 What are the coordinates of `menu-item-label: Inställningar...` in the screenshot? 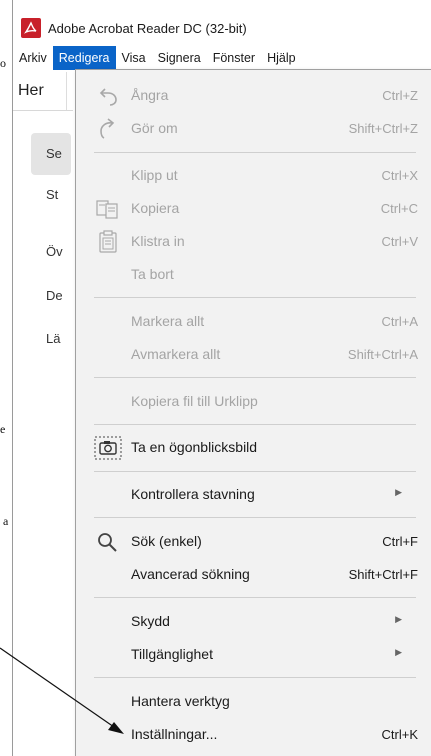 It's located at (174, 734).